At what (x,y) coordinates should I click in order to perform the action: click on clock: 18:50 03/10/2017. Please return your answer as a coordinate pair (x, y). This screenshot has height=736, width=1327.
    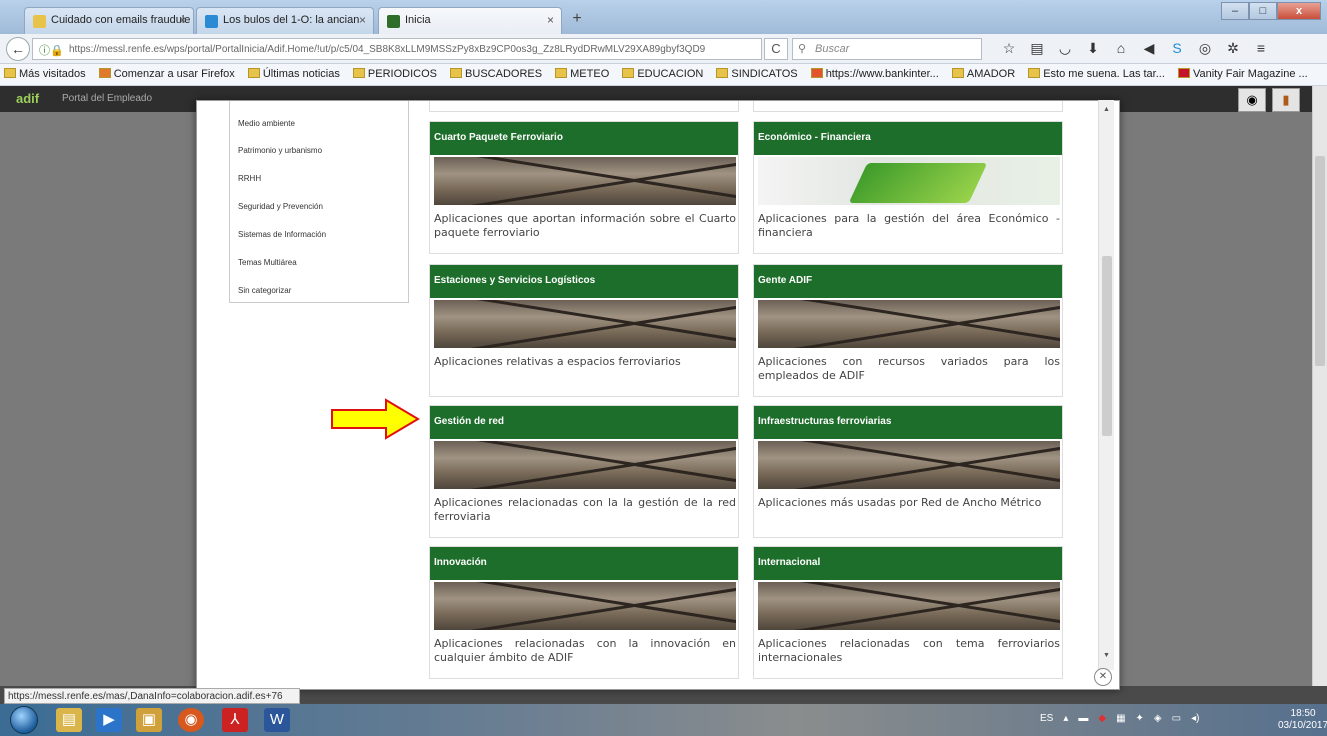
    Looking at the image, I should click on (1302, 720).